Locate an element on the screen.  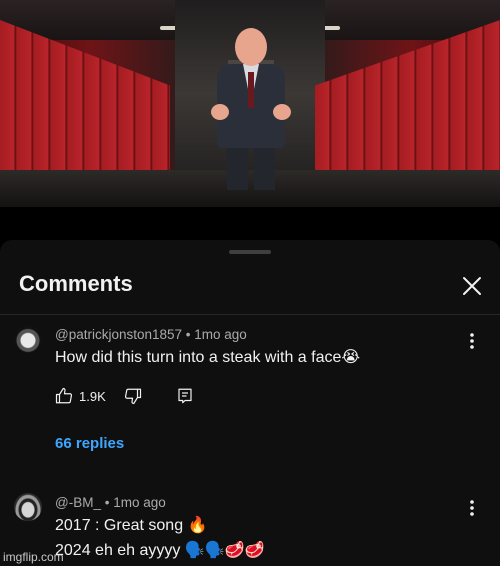
comment-text-line-2: 2024 eh eh ayyyy 🗣️🗣️🥩🥩 is located at coordinates (160, 550).